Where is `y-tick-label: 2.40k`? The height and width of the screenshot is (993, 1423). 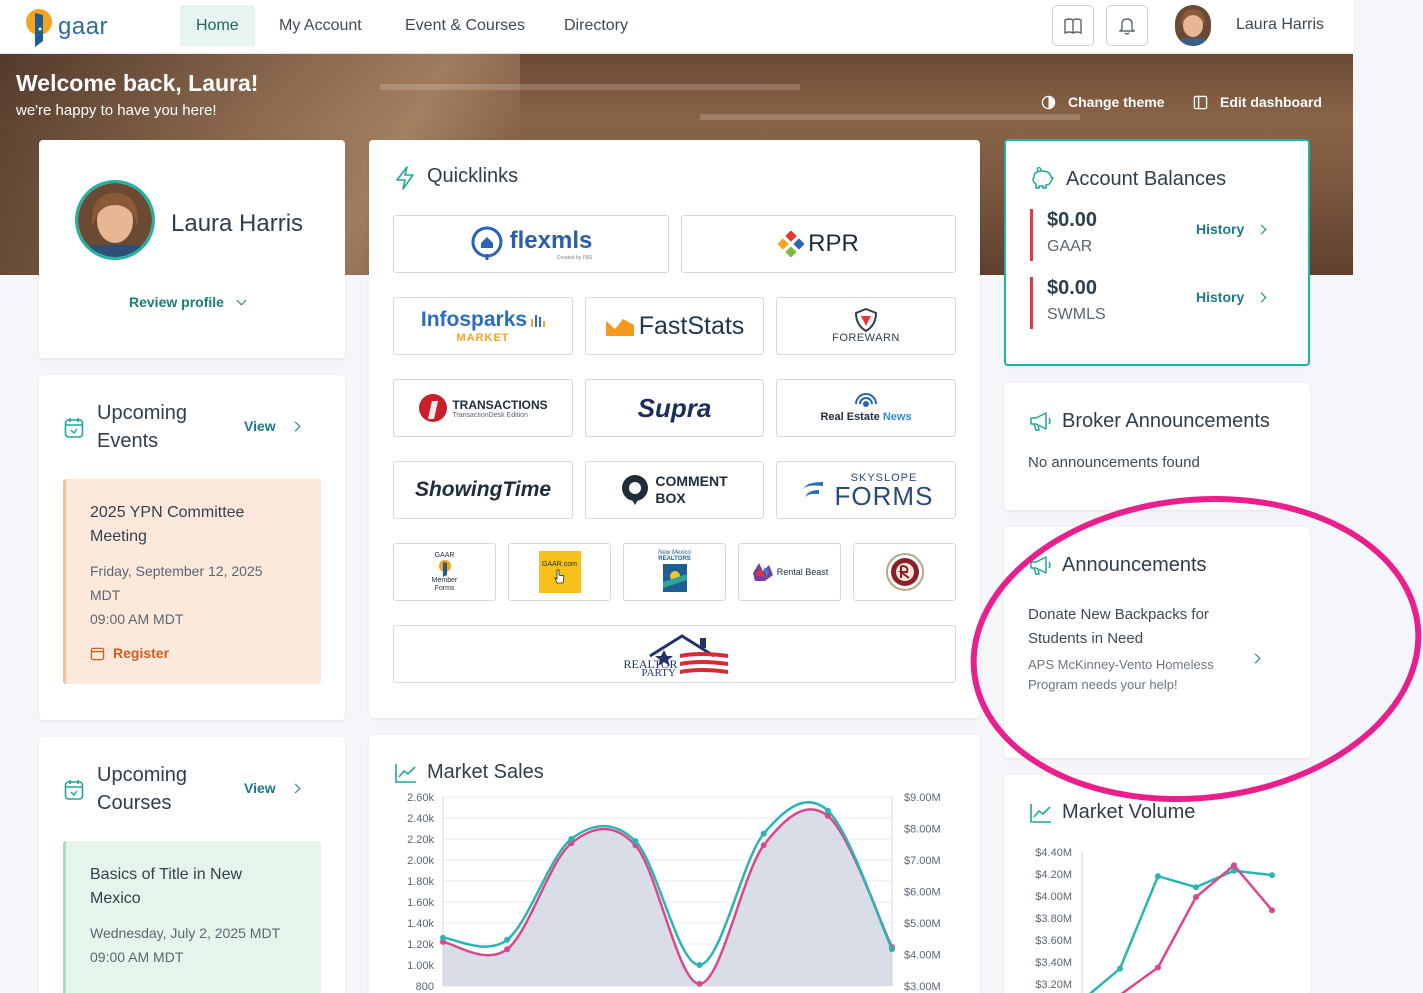 y-tick-label: 2.40k is located at coordinates (420, 819).